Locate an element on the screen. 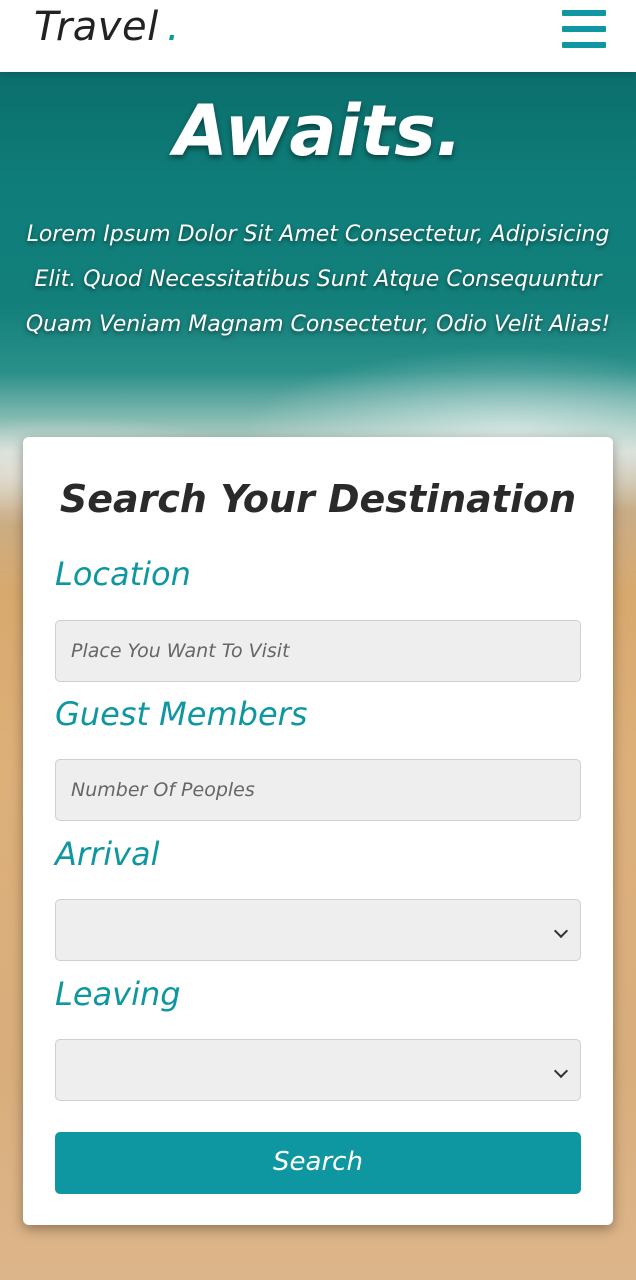 This screenshot has width=636, height=1280. guest-members-field is located at coordinates (318, 790).